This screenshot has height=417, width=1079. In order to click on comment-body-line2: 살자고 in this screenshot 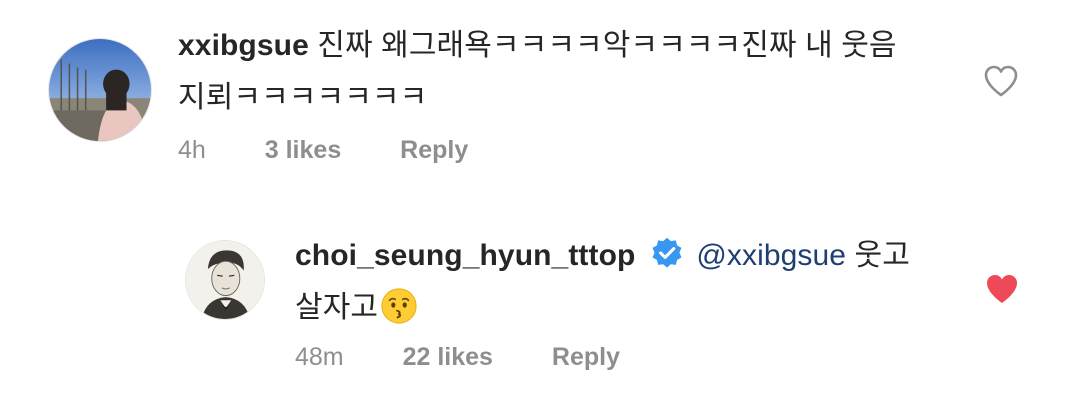, I will do `click(337, 307)`.